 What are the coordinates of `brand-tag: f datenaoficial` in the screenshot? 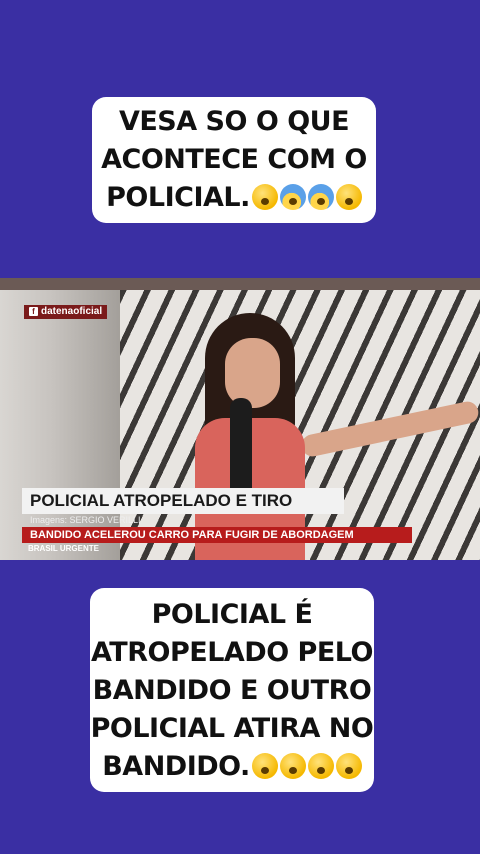 It's located at (66, 312).